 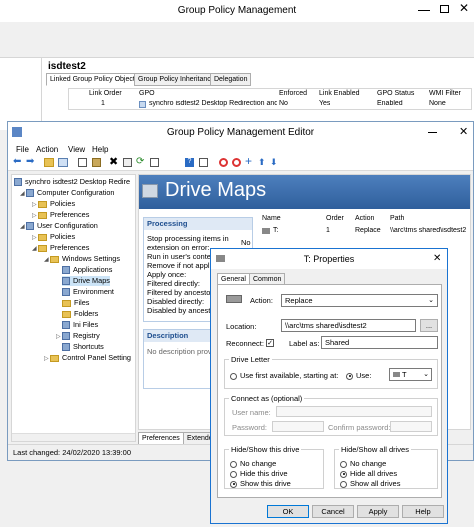 What do you see at coordinates (127, 162) in the screenshot?
I see `properties-icon` at bounding box center [127, 162].